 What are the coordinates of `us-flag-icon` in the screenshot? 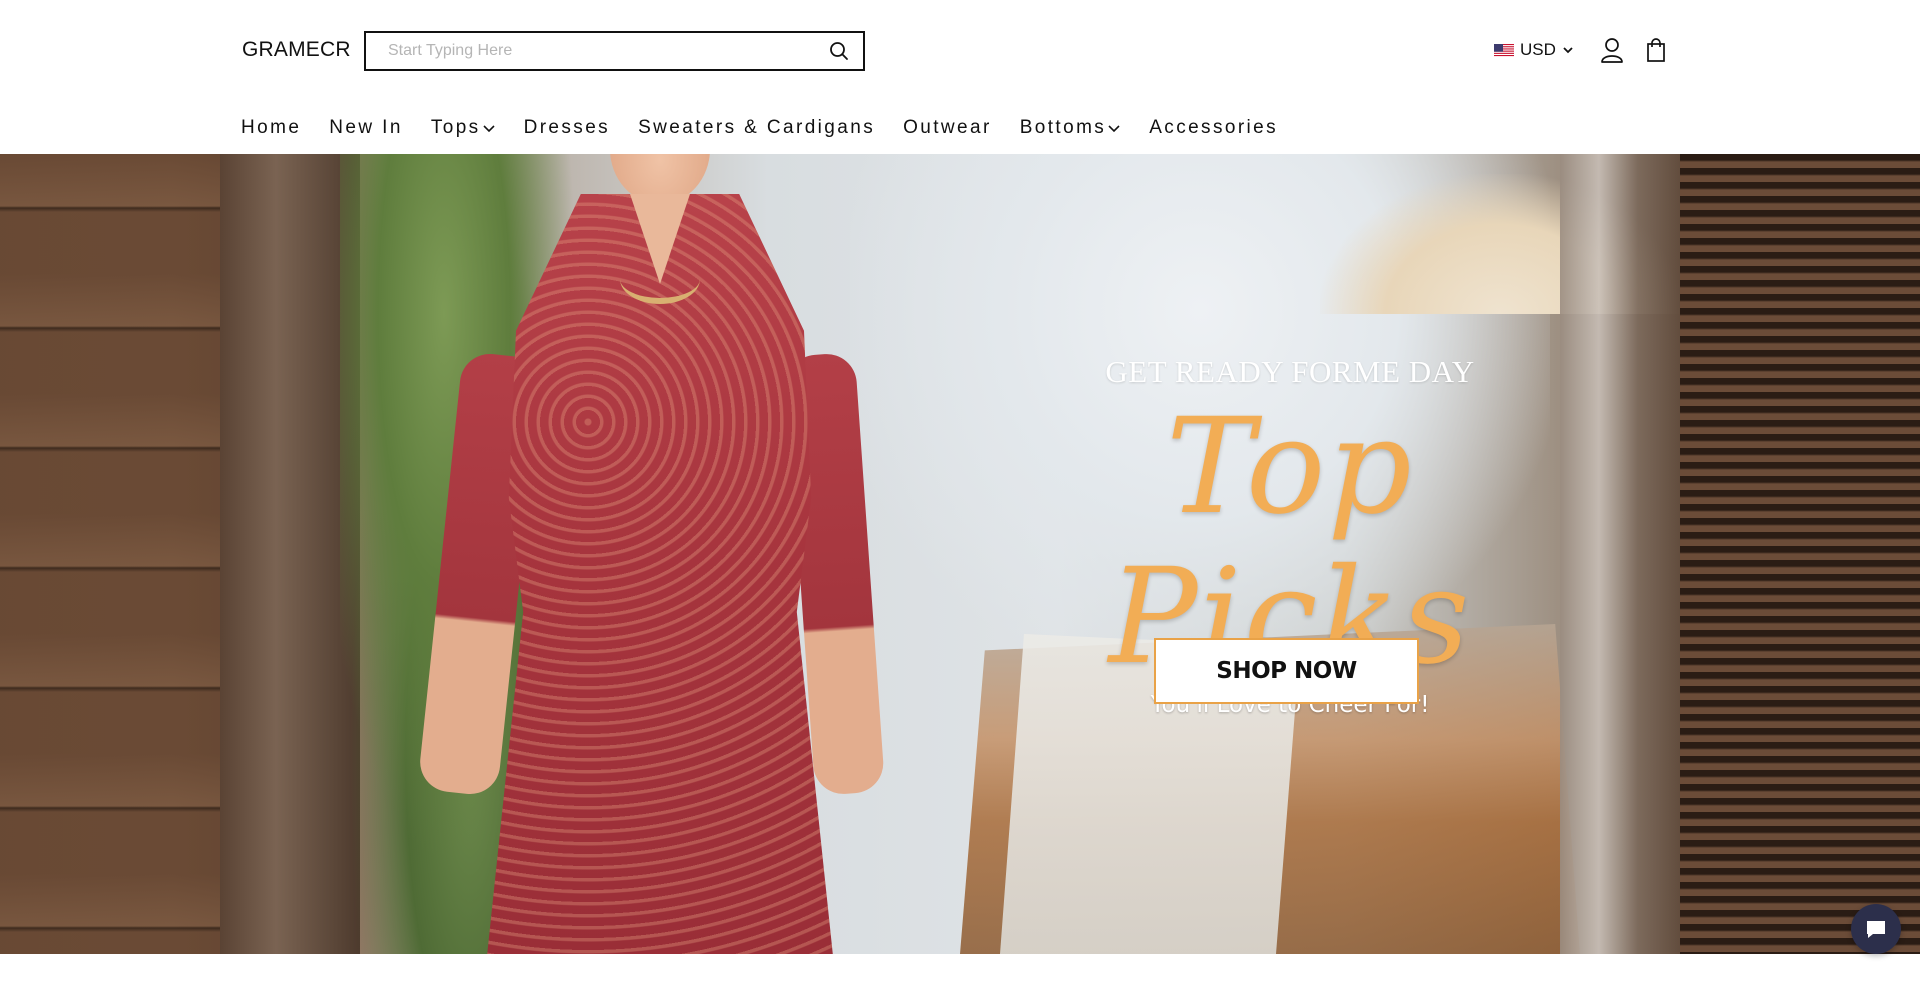 It's located at (1504, 50).